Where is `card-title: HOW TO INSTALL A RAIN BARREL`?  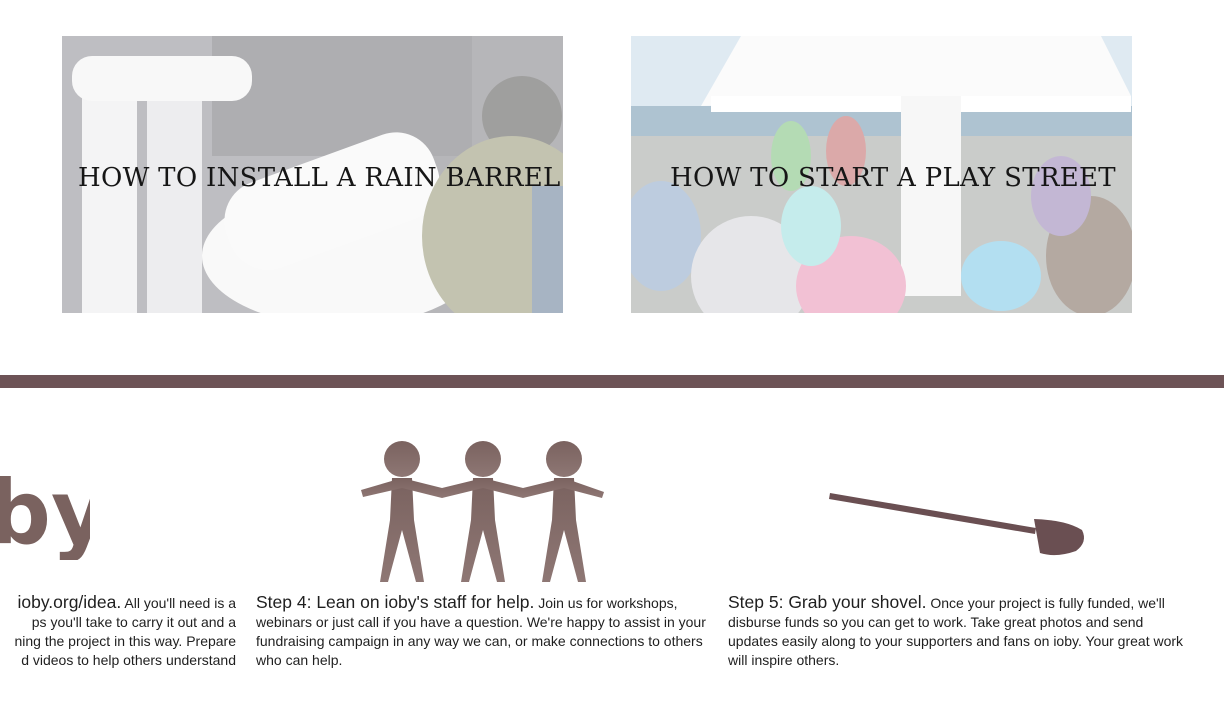 card-title: HOW TO INSTALL A RAIN BARREL is located at coordinates (319, 178).